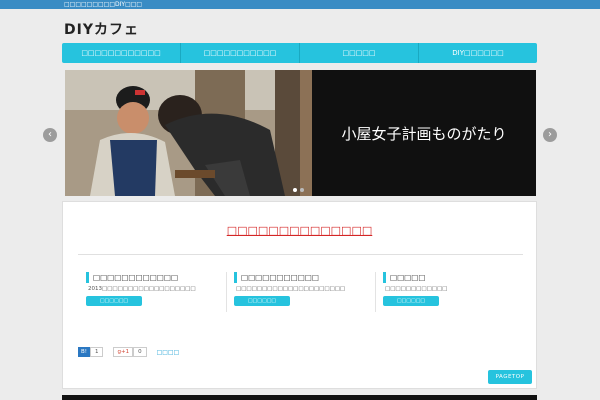  What do you see at coordinates (299, 230) in the screenshot?
I see `section-title: □□□□□□□□□□□□□□` at bounding box center [299, 230].